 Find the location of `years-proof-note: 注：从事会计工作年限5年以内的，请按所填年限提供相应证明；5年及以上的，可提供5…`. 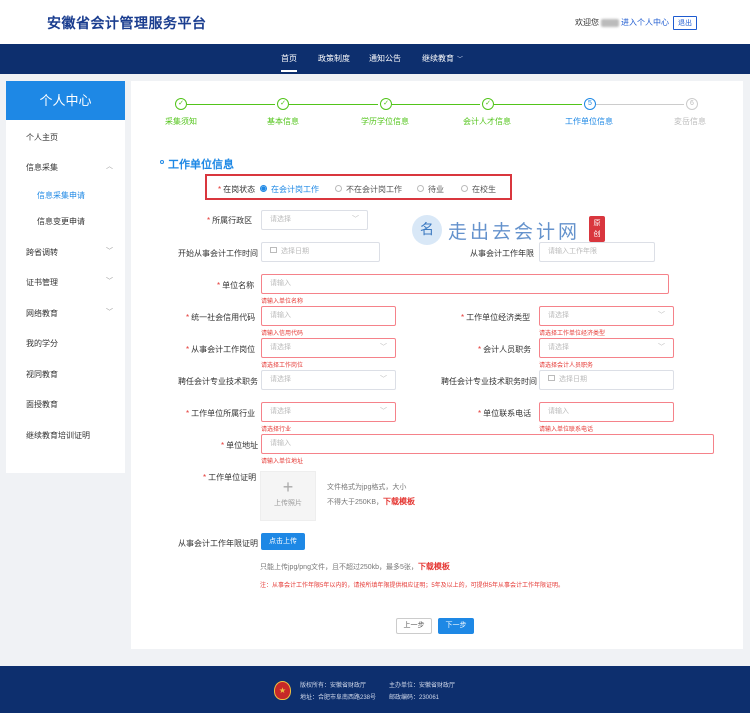

years-proof-note: 注：从事会计工作年限5年以内的，请按所填年限提供相应证明；5年及以上的，可提供5… is located at coordinates (412, 586).